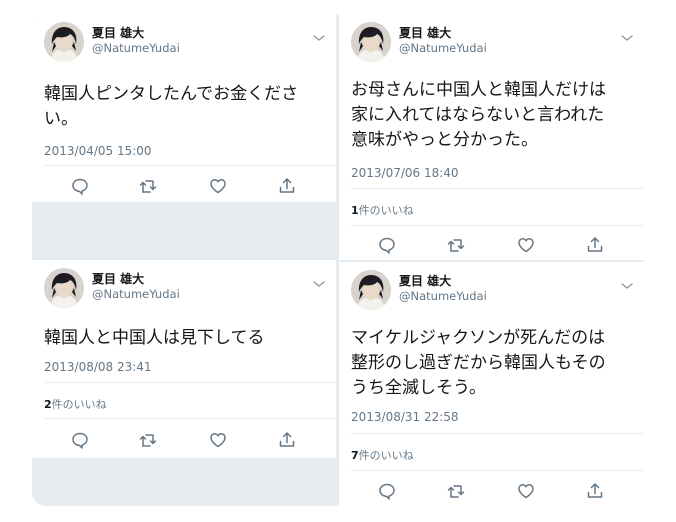 This screenshot has width=676, height=522. Describe the element at coordinates (171, 106) in the screenshot. I see `tweet-text: 韓国人ピンタしたんでお金くださ い。` at that location.